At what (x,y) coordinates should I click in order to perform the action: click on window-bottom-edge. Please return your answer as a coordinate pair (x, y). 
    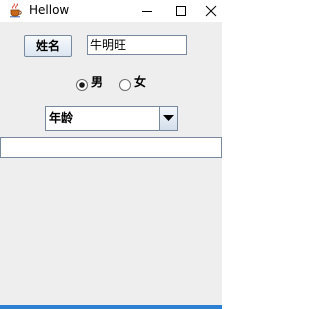
    Looking at the image, I should click on (111, 307).